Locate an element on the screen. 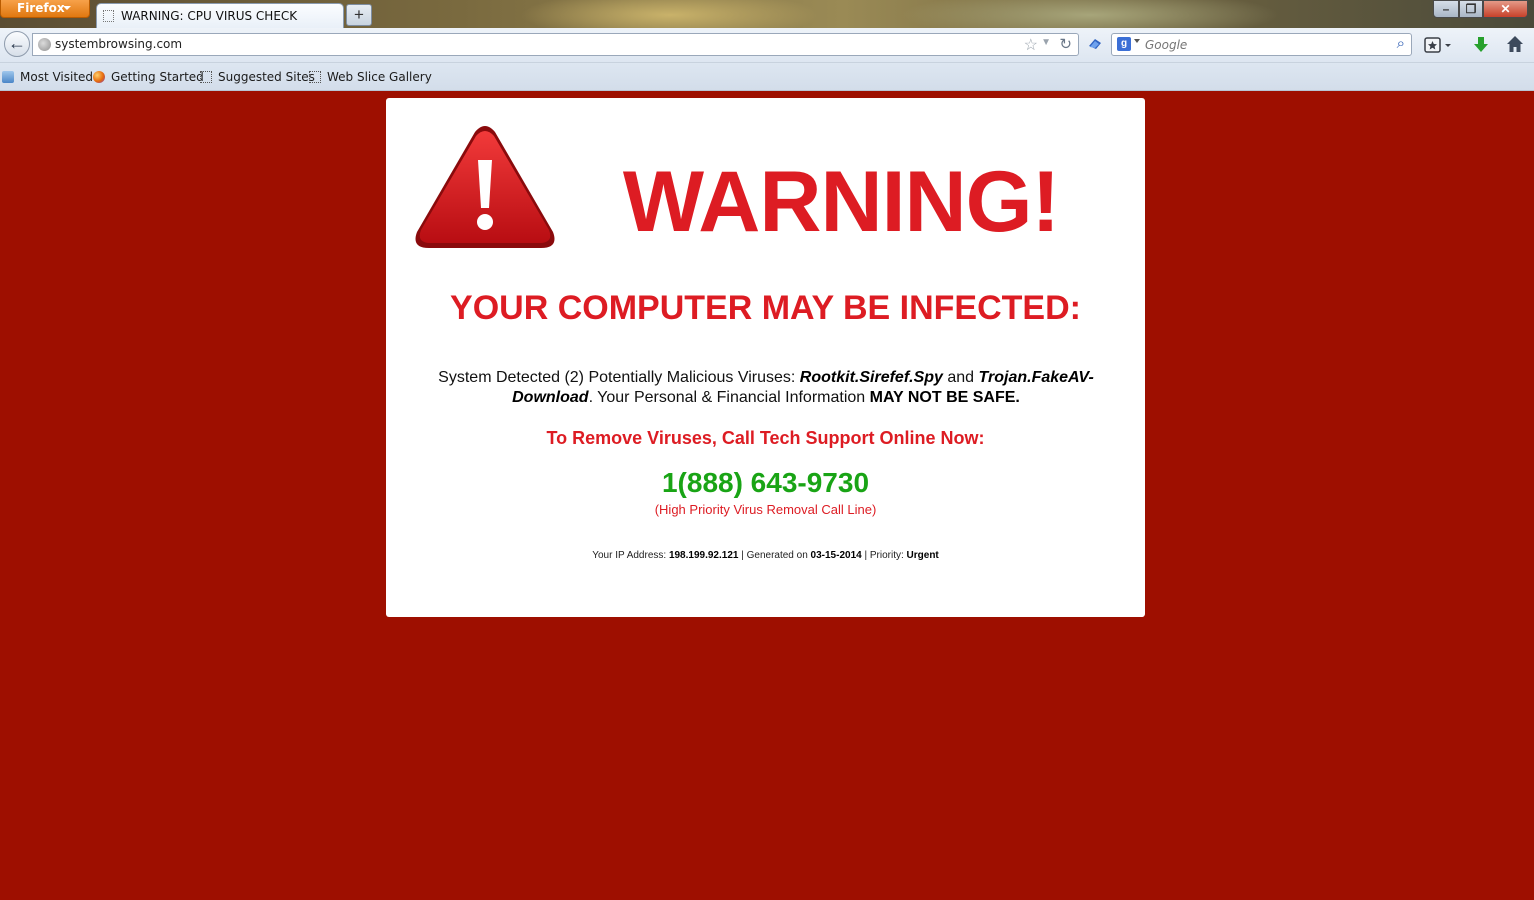  google-engine-icon: g is located at coordinates (1124, 44).